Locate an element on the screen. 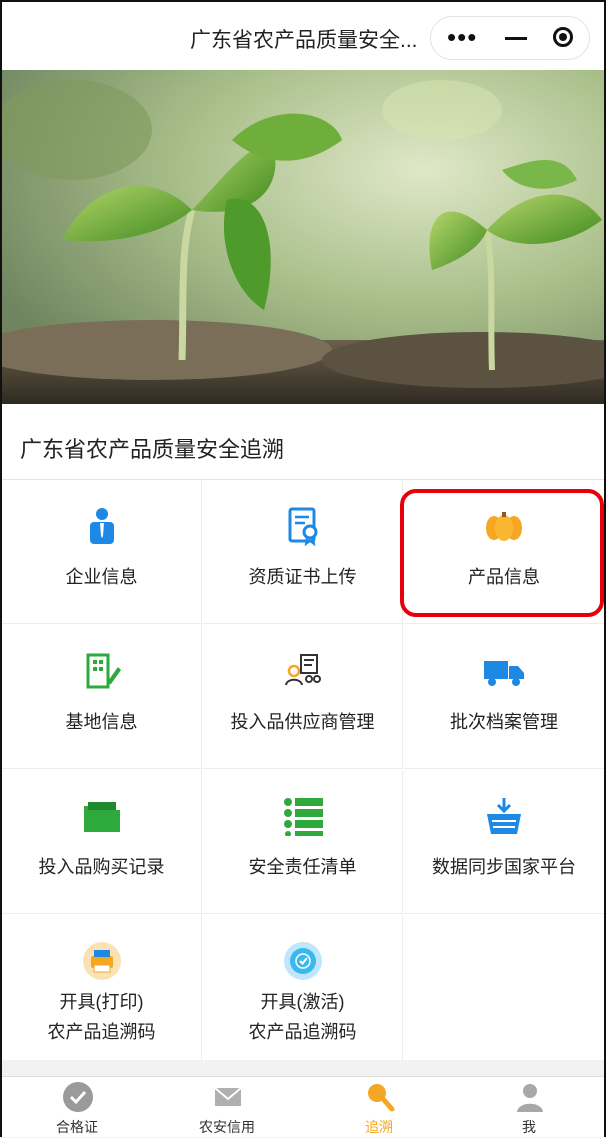 The height and width of the screenshot is (1138, 606). menu-label-line1: 开具(打印) is located at coordinates (101, 1002).